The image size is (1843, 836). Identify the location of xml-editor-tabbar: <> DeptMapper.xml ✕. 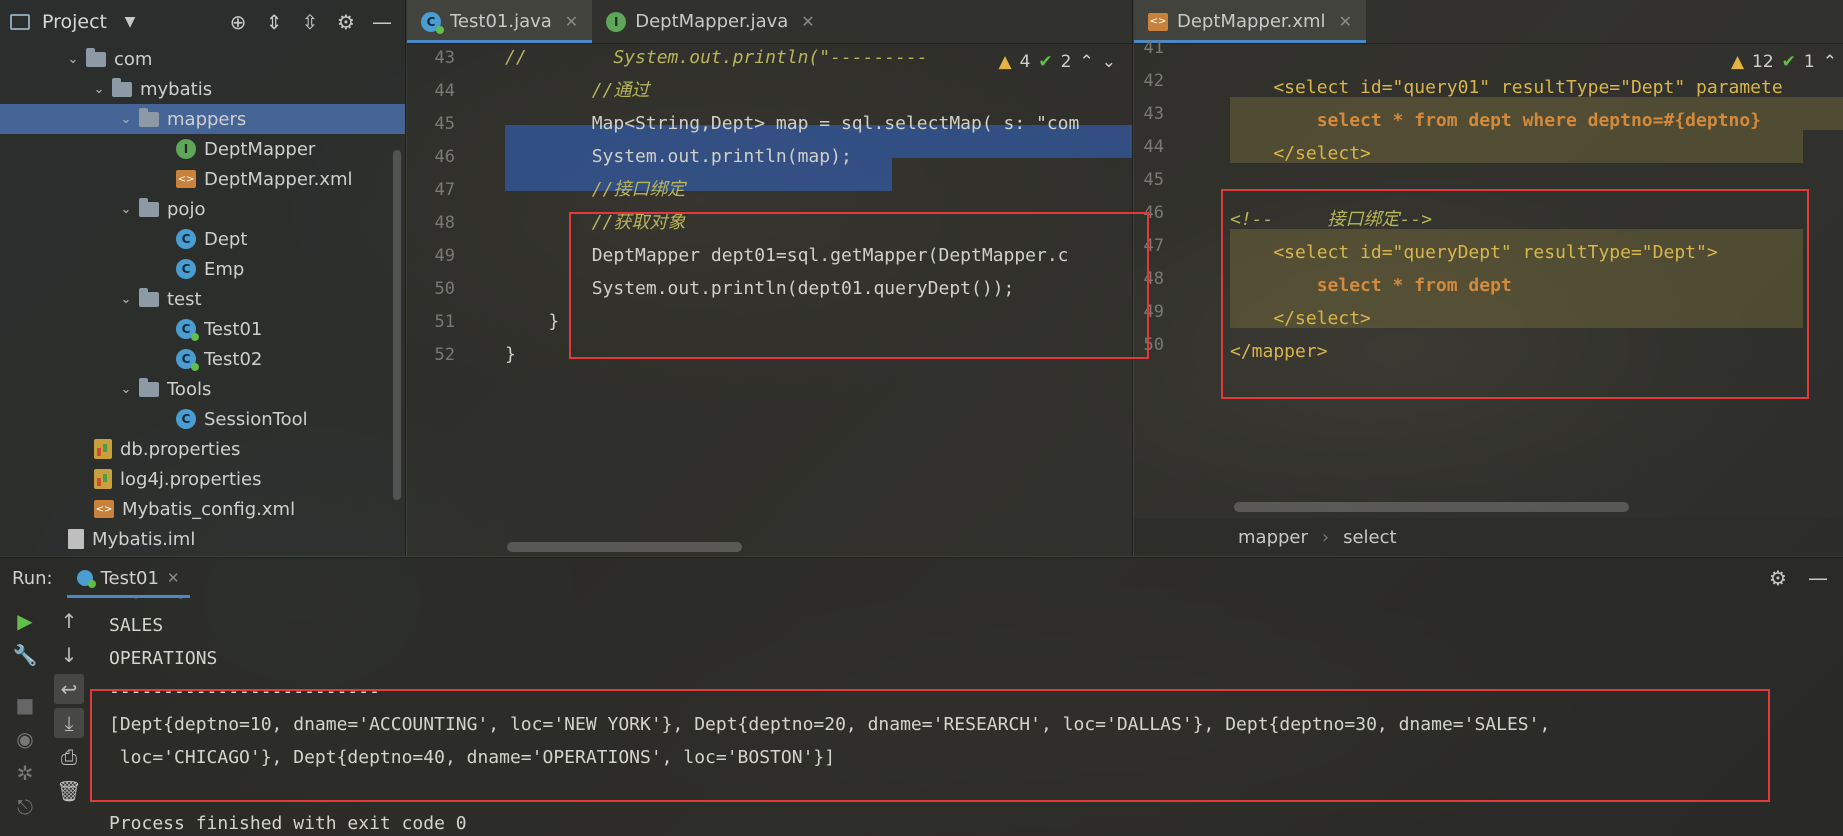
(1488, 22).